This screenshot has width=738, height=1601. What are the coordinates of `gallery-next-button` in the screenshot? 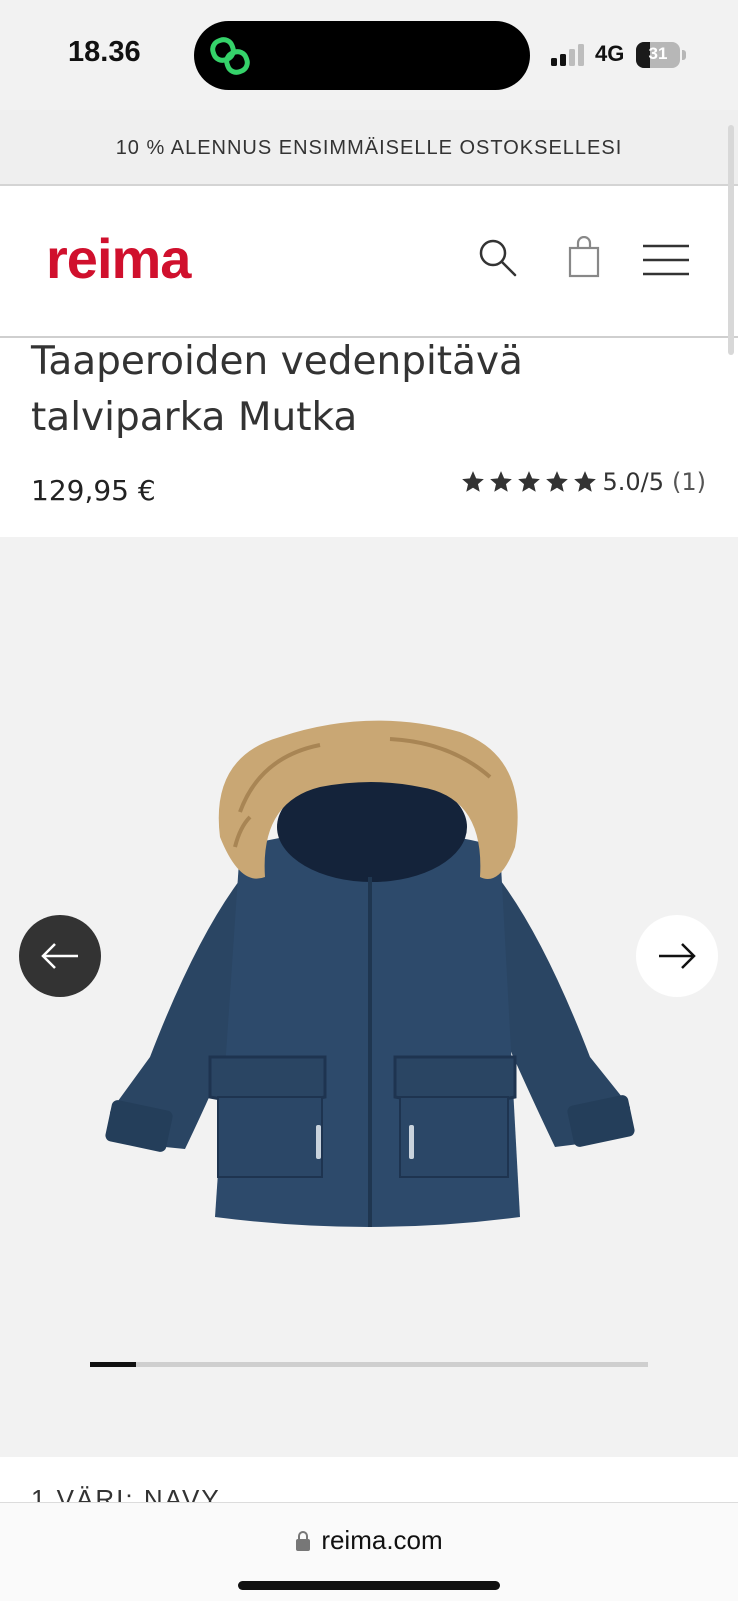 It's located at (677, 956).